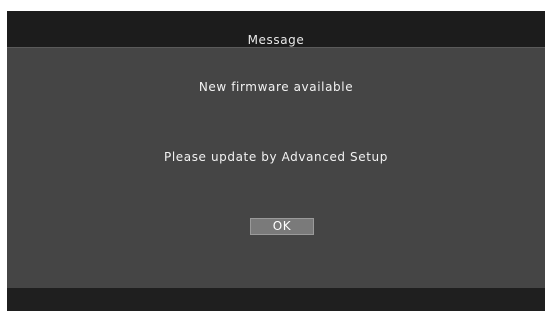 Image resolution: width=552 pixels, height=320 pixels. Describe the element at coordinates (275, 157) in the screenshot. I see `update-instruction-message: Please update by Advanced Setup` at that location.